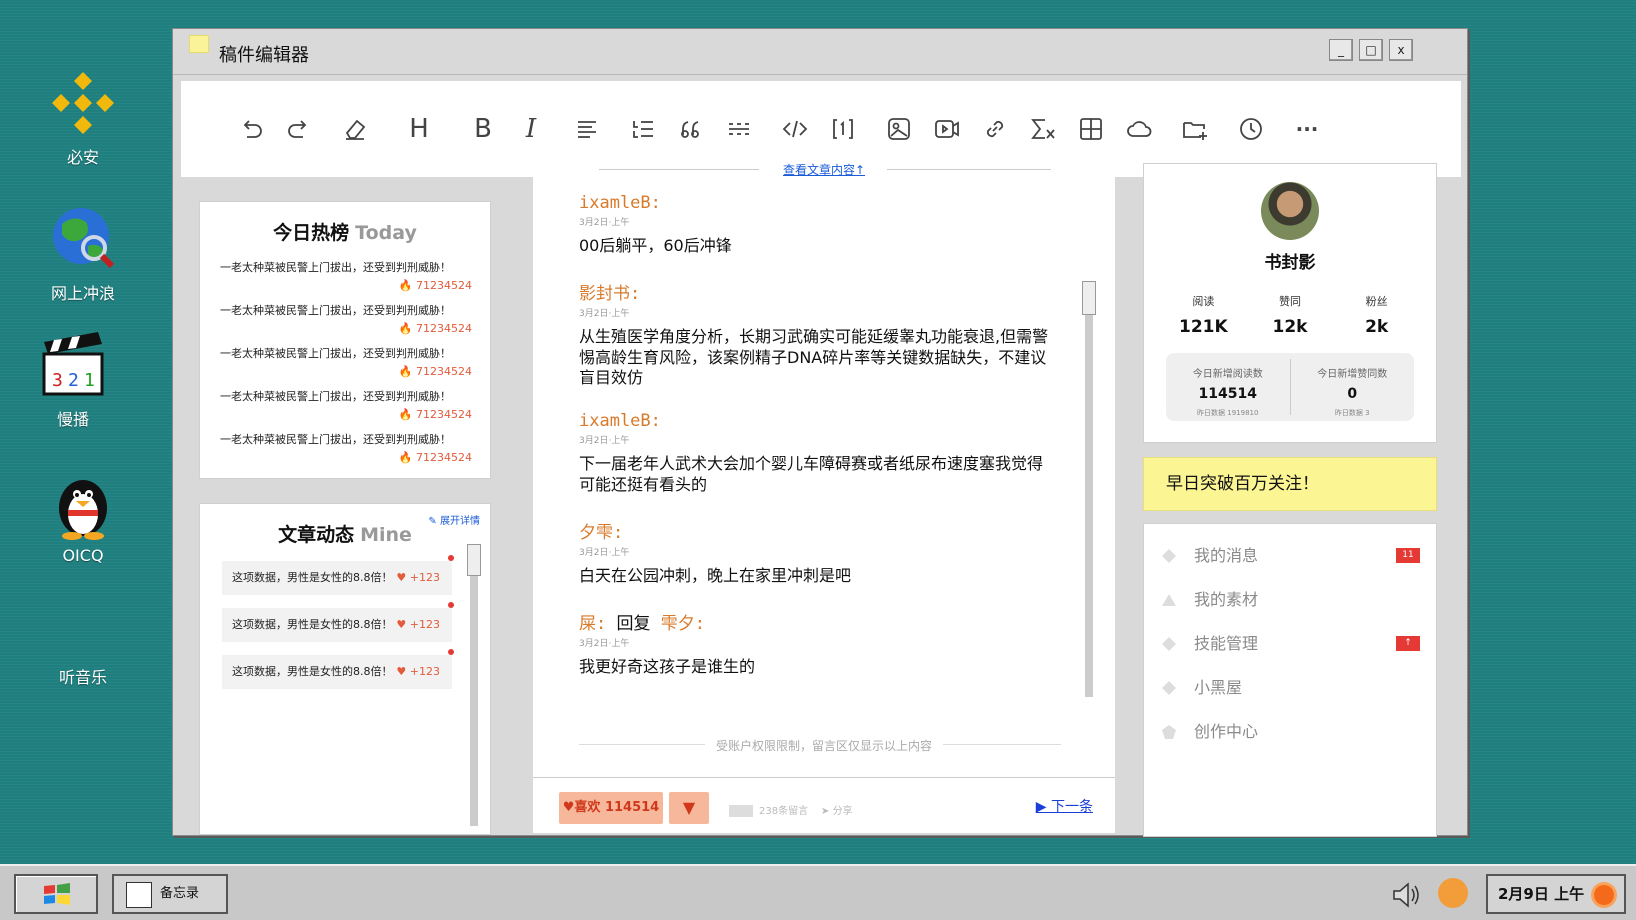 This screenshot has height=920, width=1636. I want to click on activity-scrollbar, so click(474, 685).